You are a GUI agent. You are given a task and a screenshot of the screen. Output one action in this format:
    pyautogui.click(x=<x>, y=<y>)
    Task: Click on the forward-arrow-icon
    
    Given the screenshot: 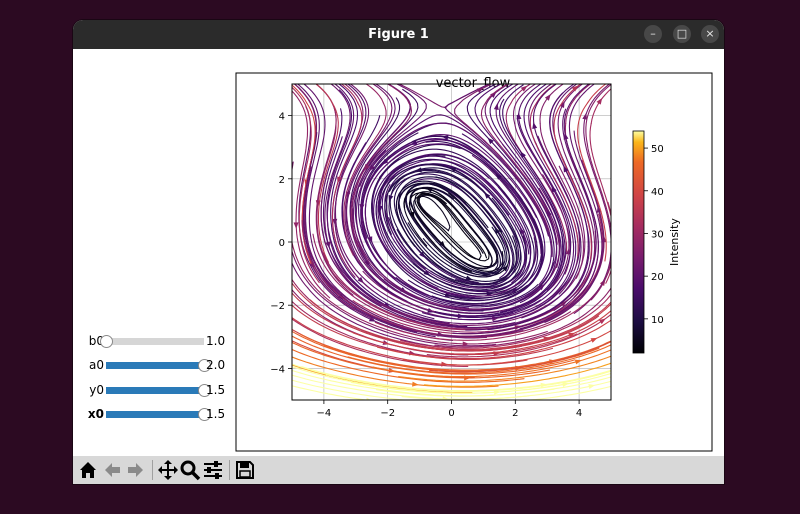 What is the action you would take?
    pyautogui.click(x=135, y=470)
    